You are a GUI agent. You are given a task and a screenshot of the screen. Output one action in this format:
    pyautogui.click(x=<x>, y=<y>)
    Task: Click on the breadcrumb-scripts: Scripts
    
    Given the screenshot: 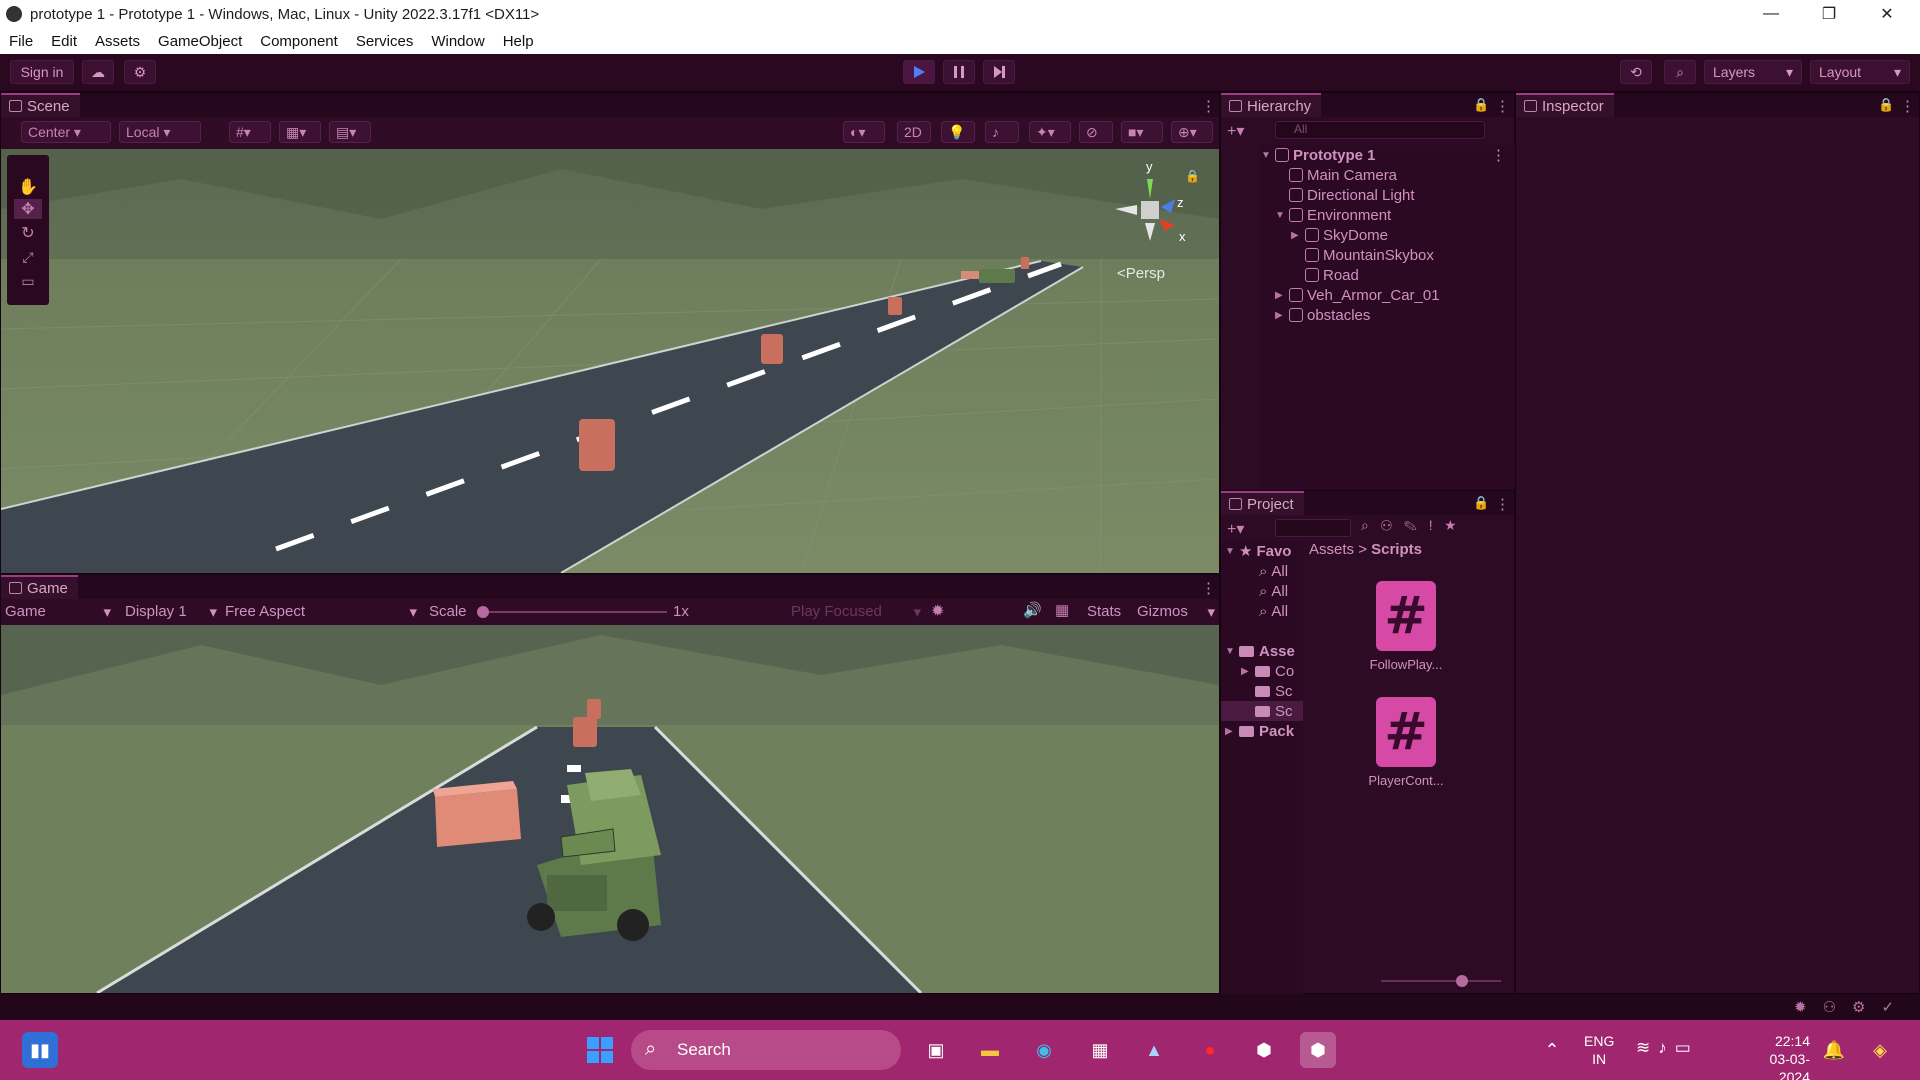 What is the action you would take?
    pyautogui.click(x=1396, y=549)
    